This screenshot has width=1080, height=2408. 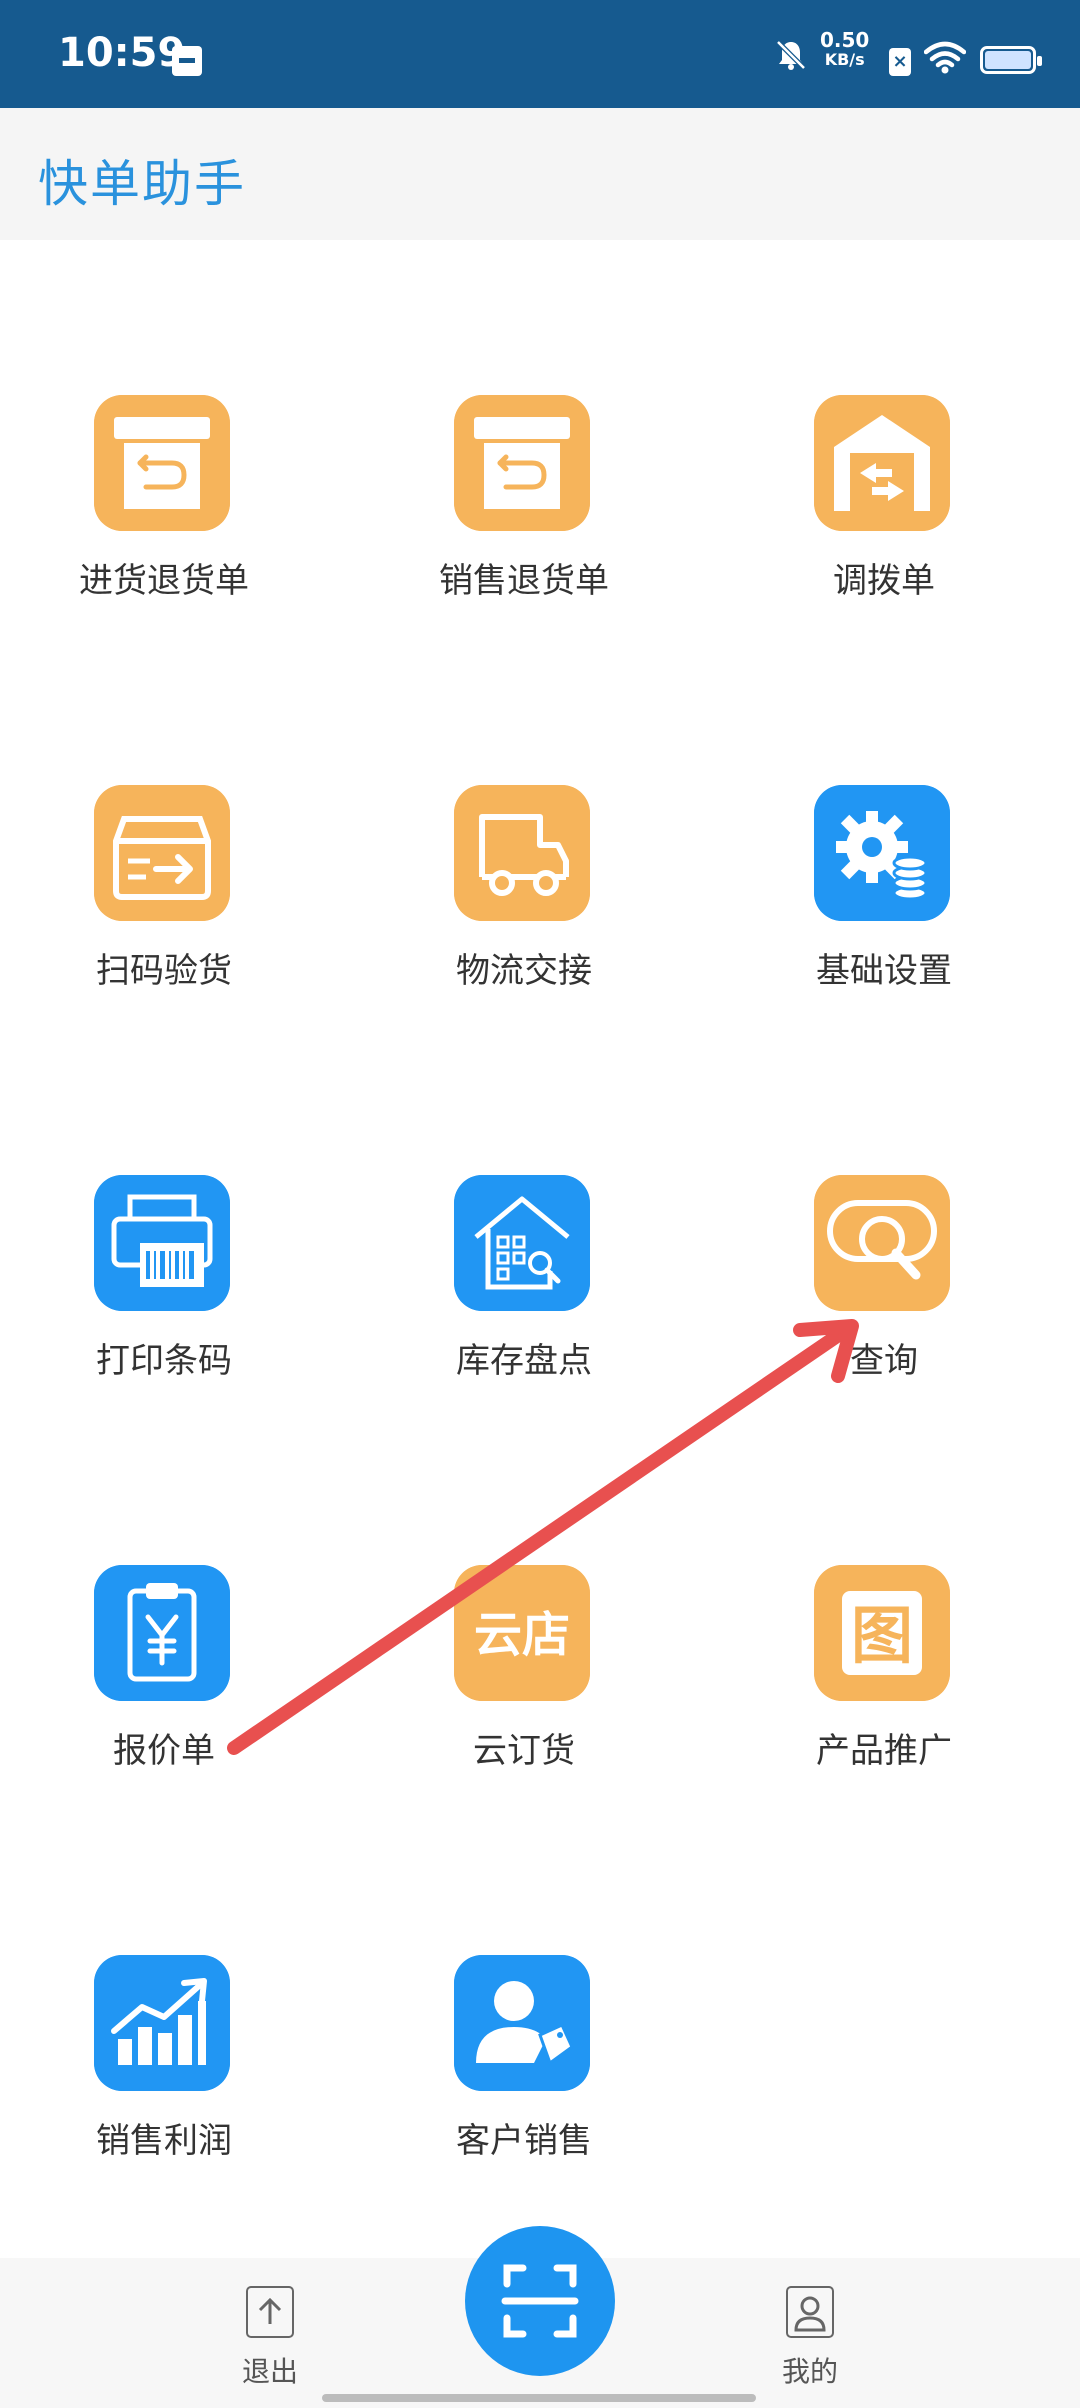 I want to click on gear-coins-icon, so click(x=882, y=853).